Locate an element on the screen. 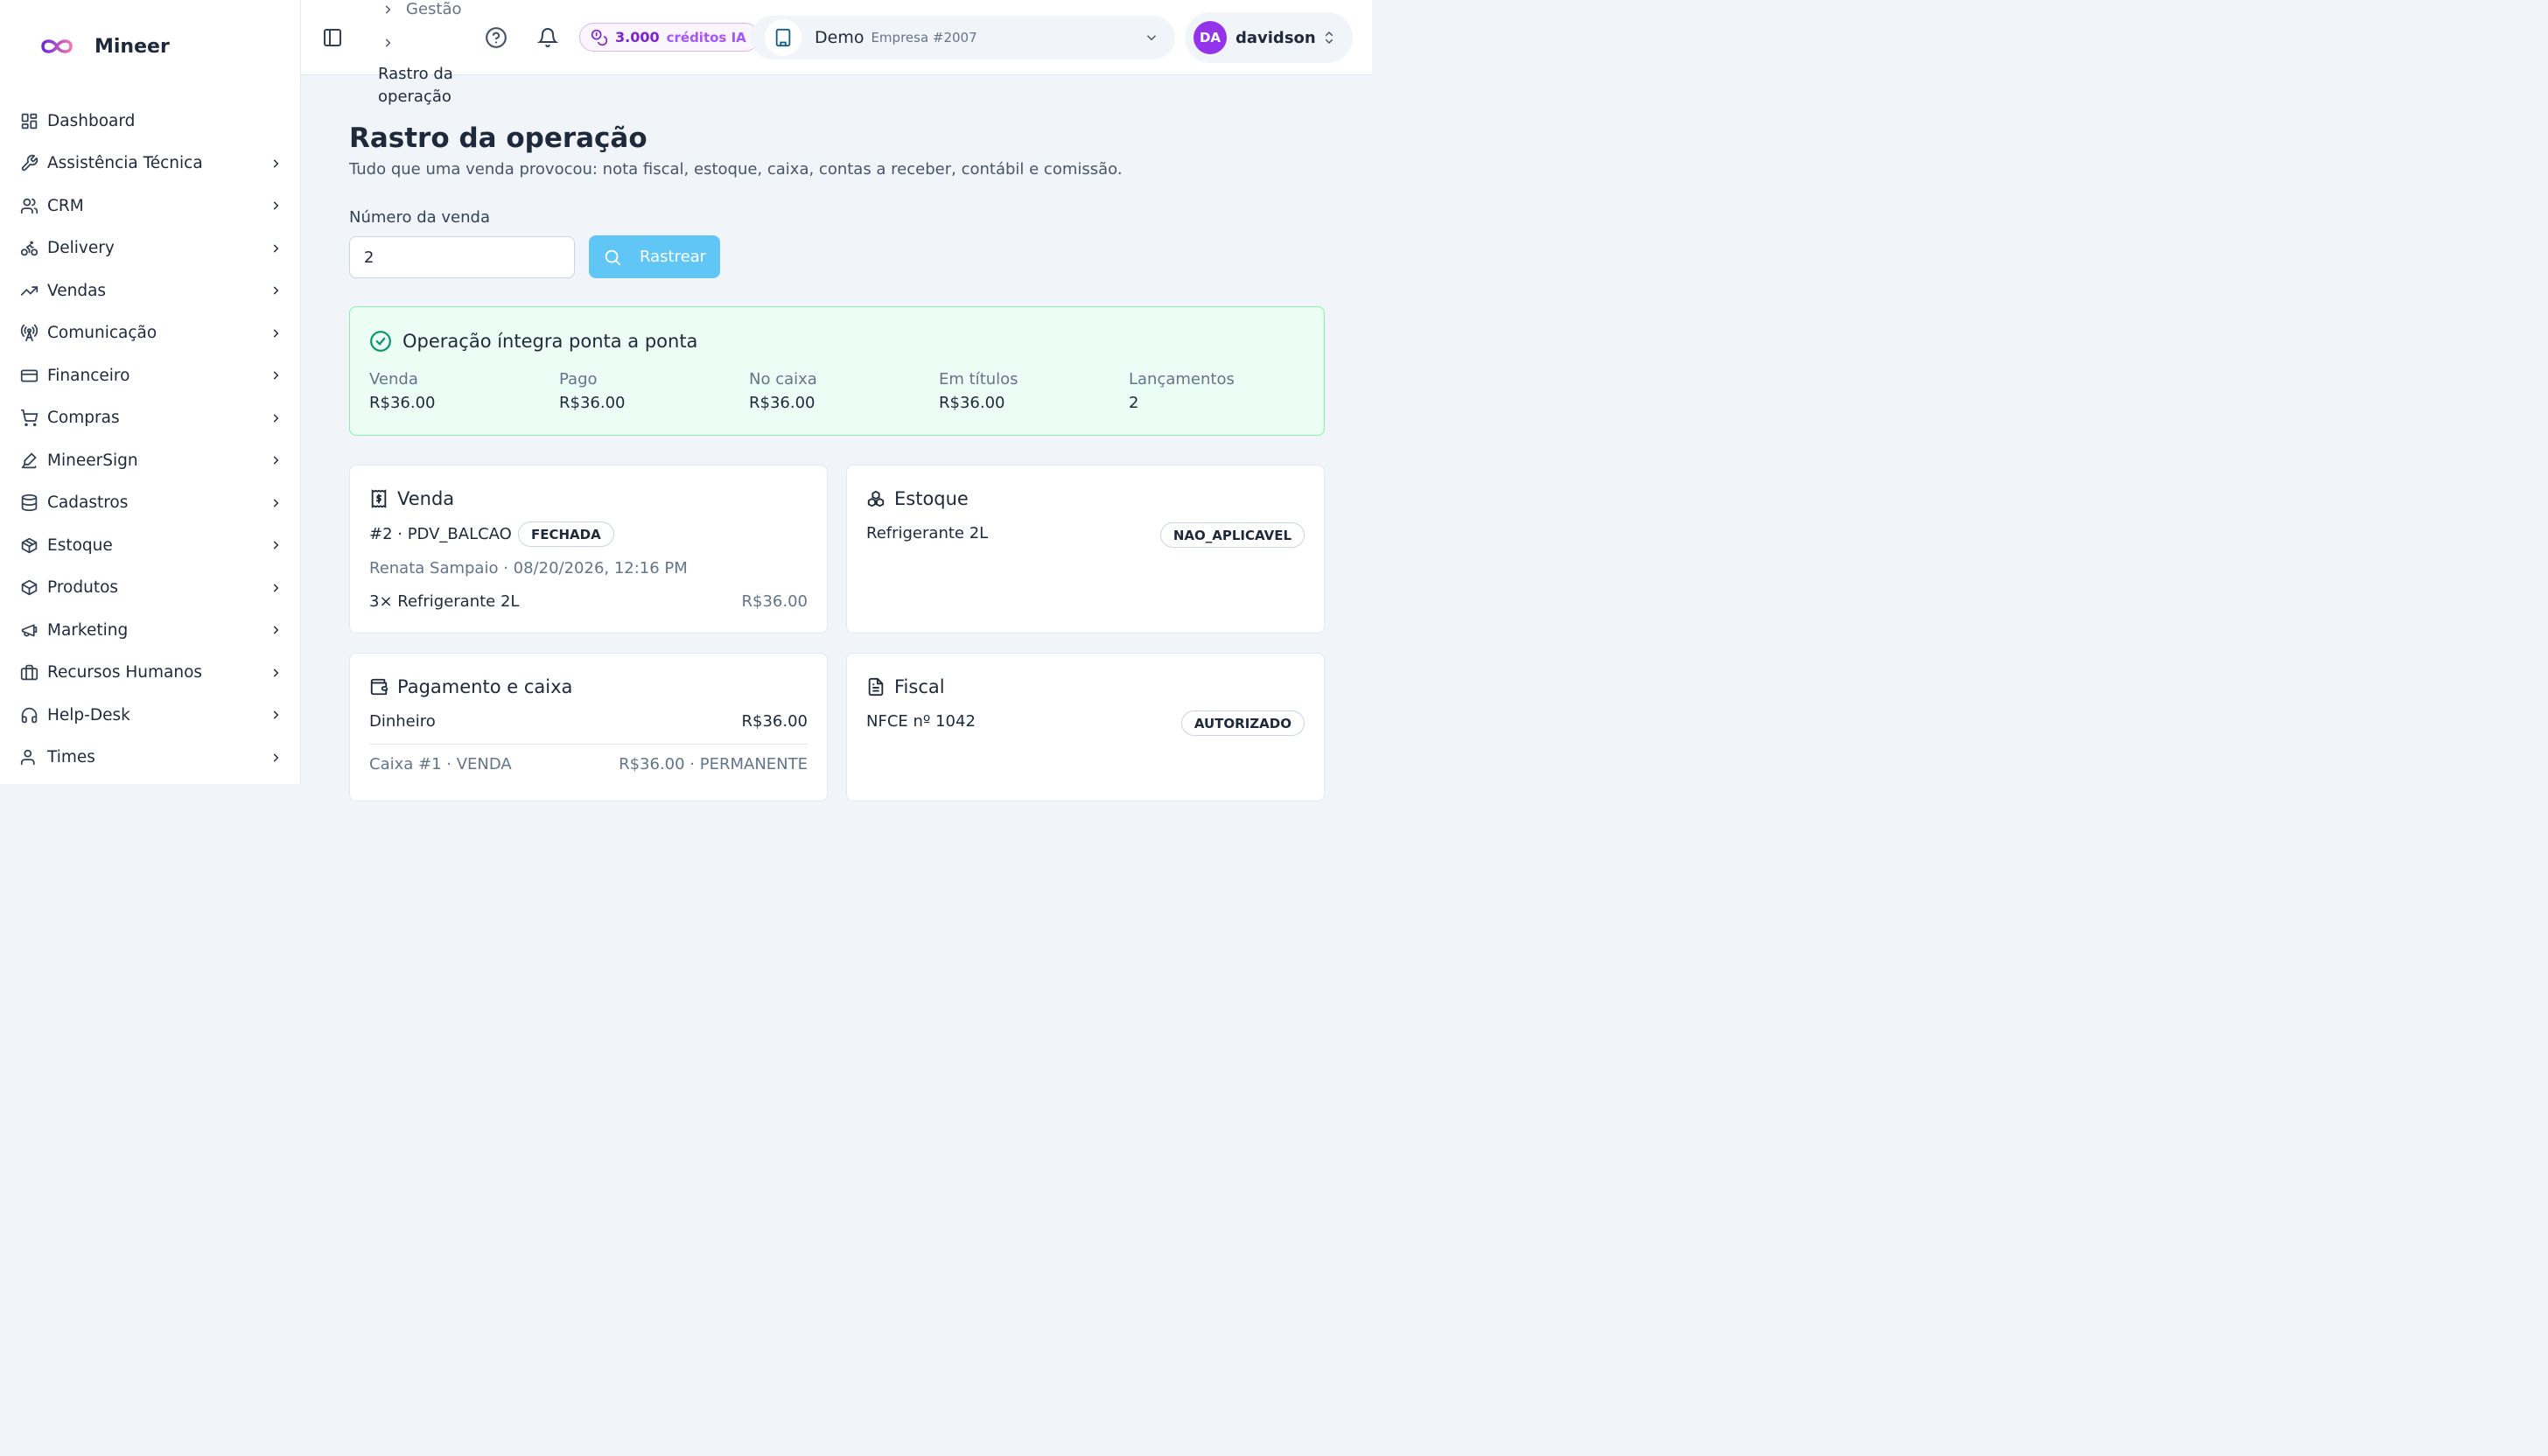  sale-summary: #2 · PDV_BALCAO · is located at coordinates (445, 534).